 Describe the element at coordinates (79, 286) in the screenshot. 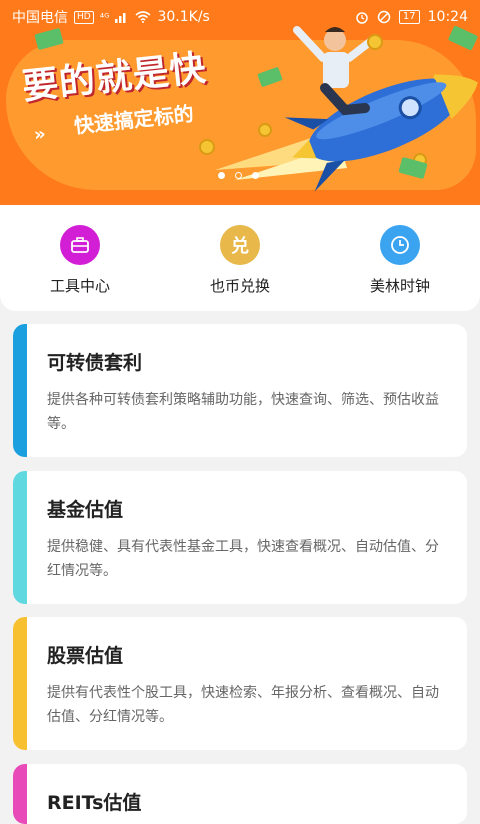

I see `quick-link-label: 工具中心` at that location.